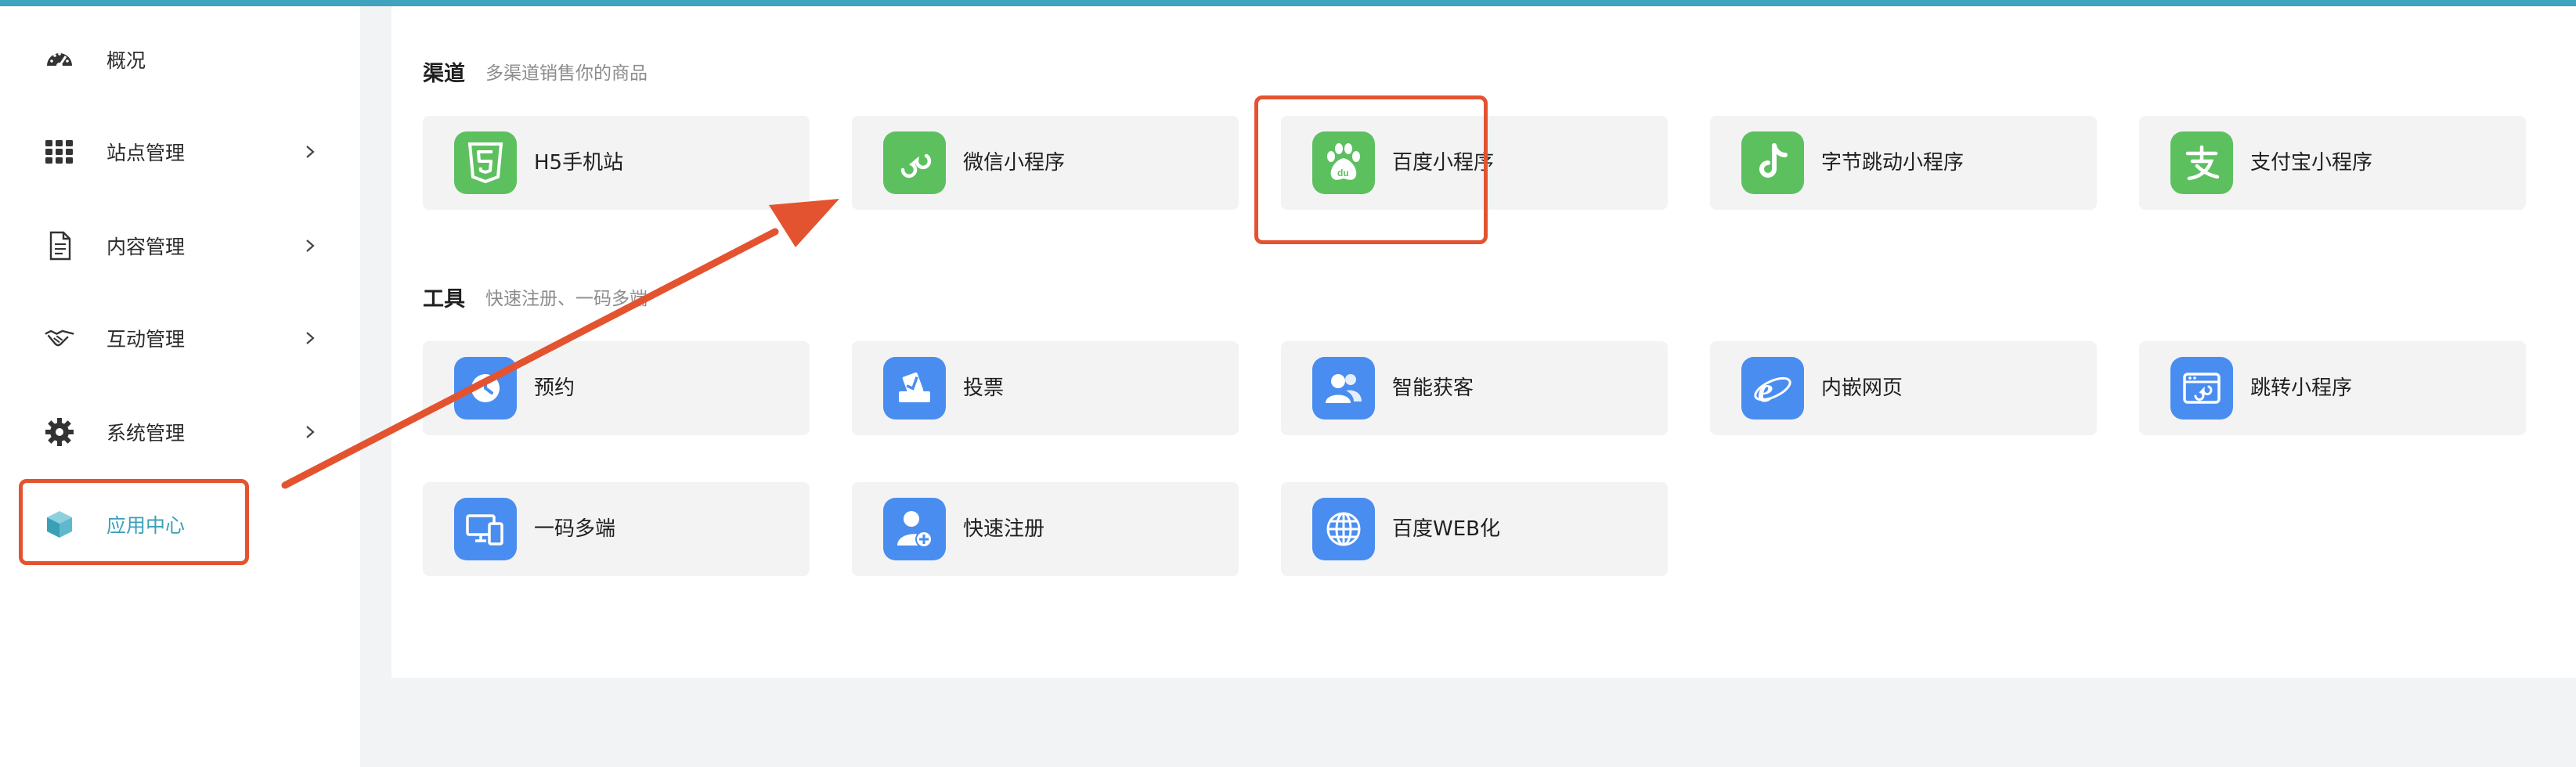 The image size is (2576, 767). I want to click on tool-card-jump-miniprogram: 跳转小程序, so click(2332, 388).